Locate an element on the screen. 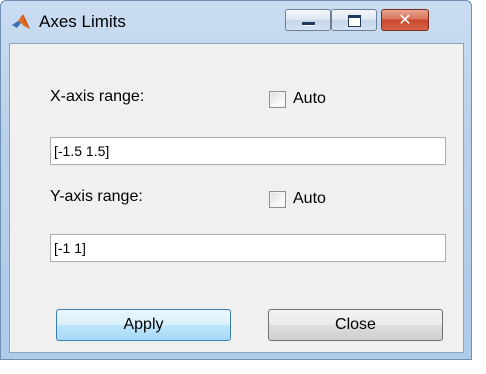  maximize-icon is located at coordinates (354, 20).